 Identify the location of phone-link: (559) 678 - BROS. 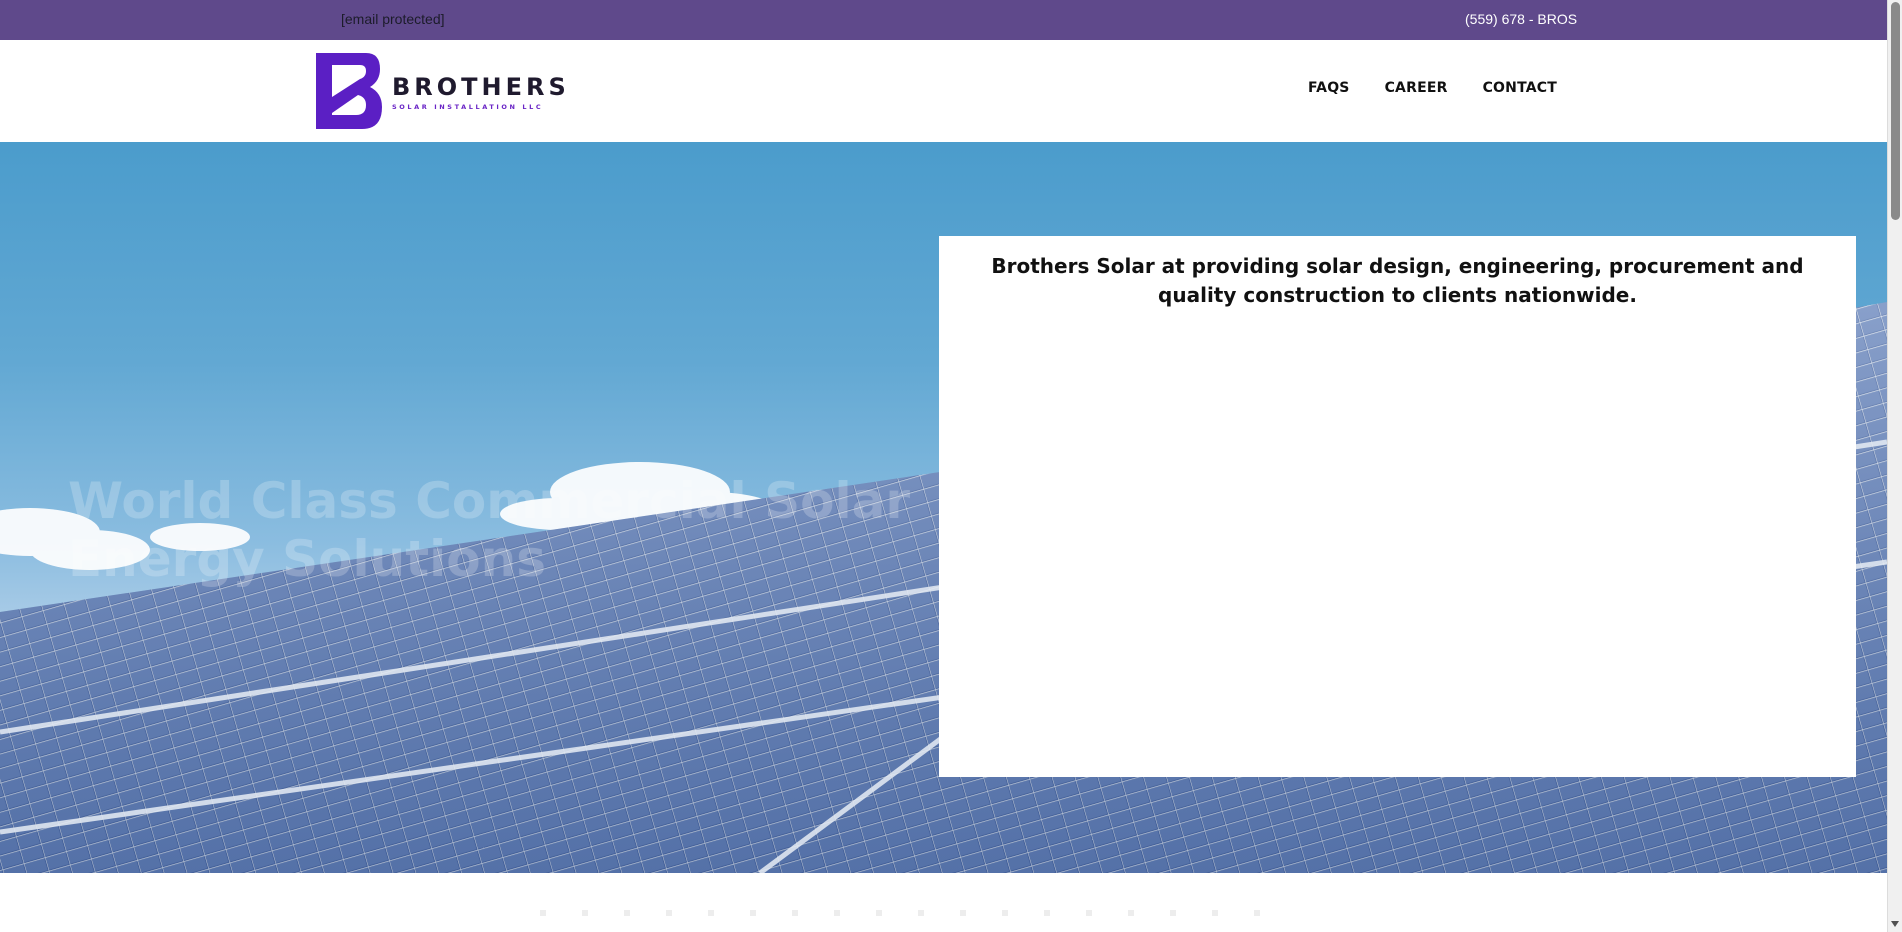
(1521, 19).